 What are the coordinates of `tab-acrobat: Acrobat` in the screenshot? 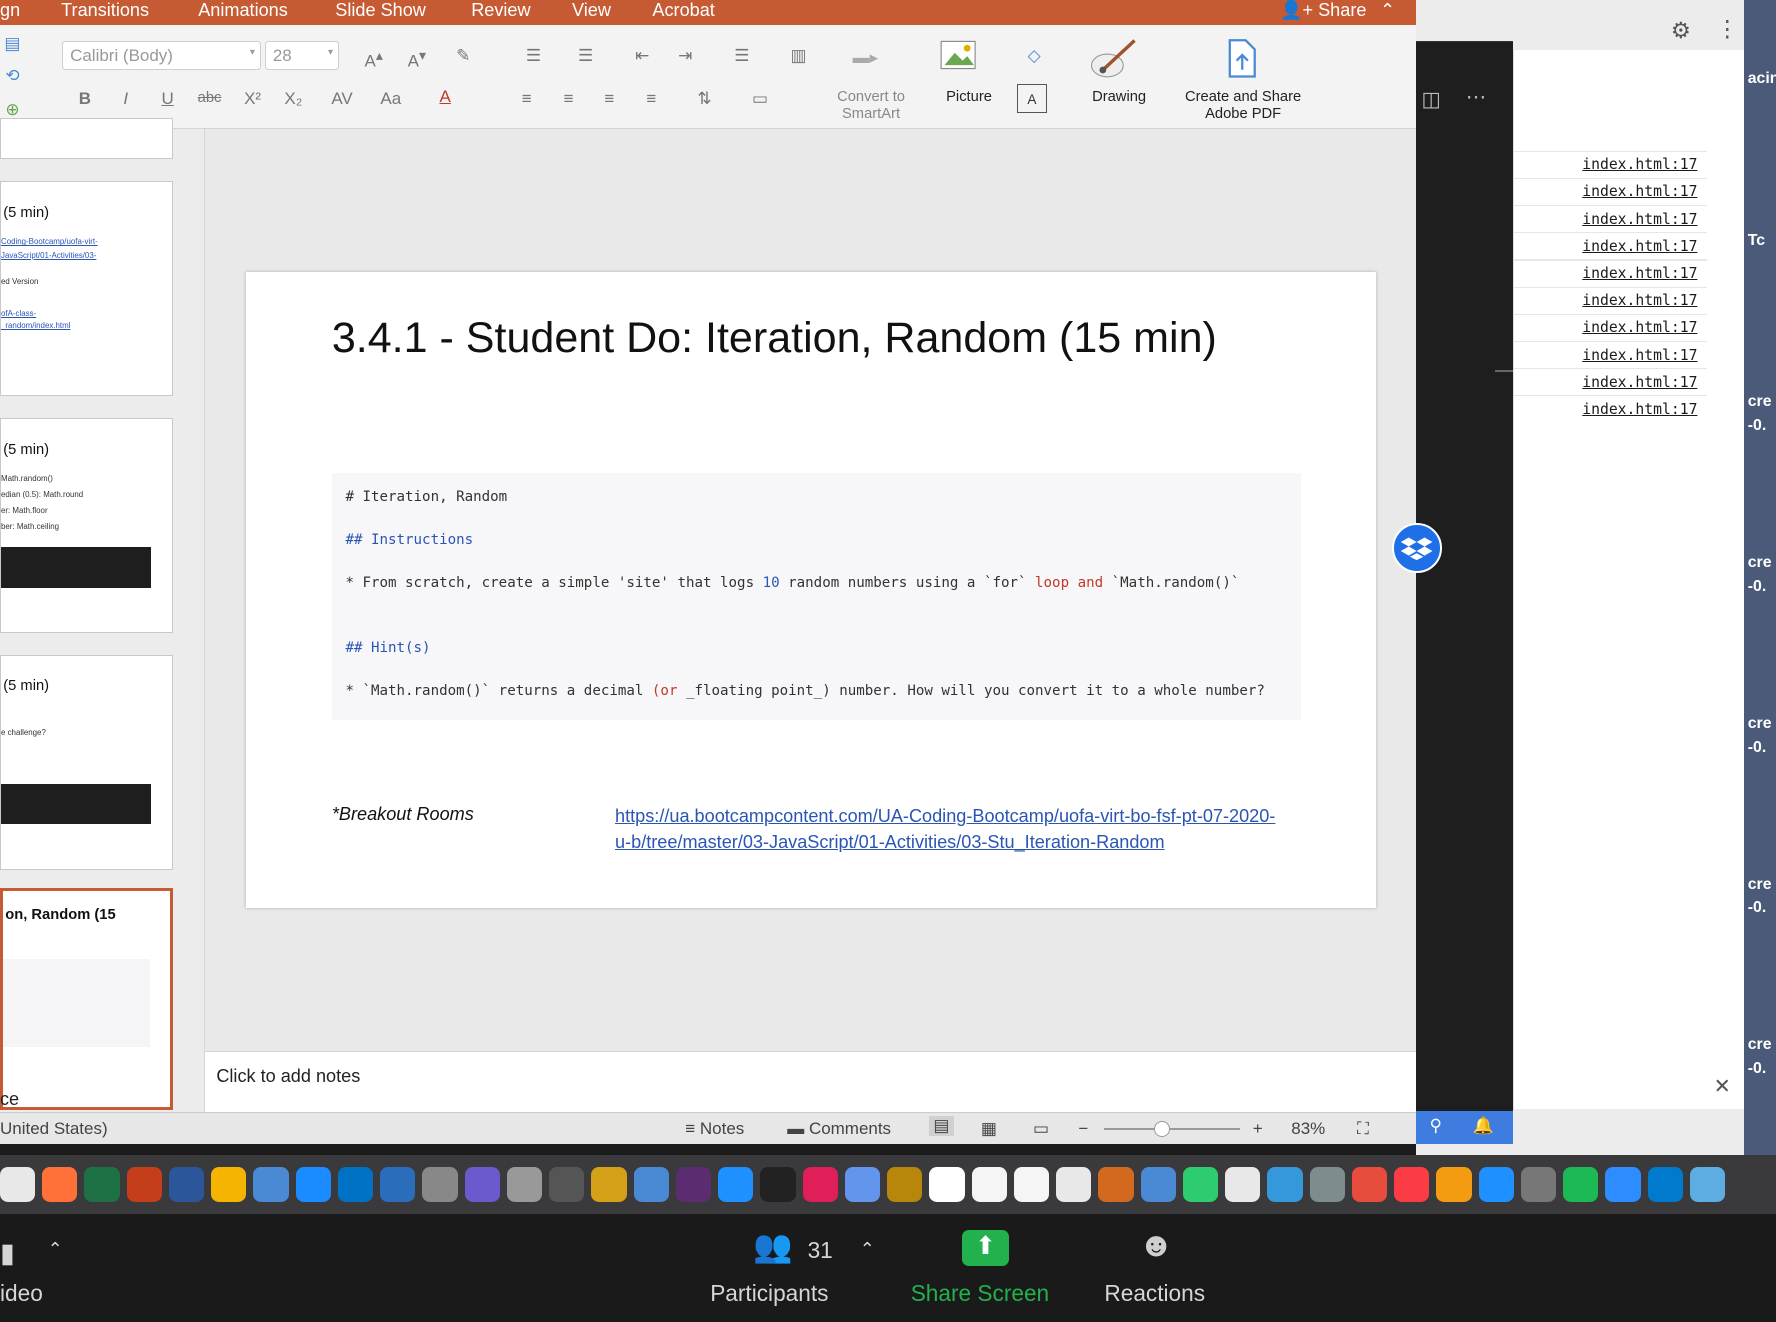 It's located at (683, 10).